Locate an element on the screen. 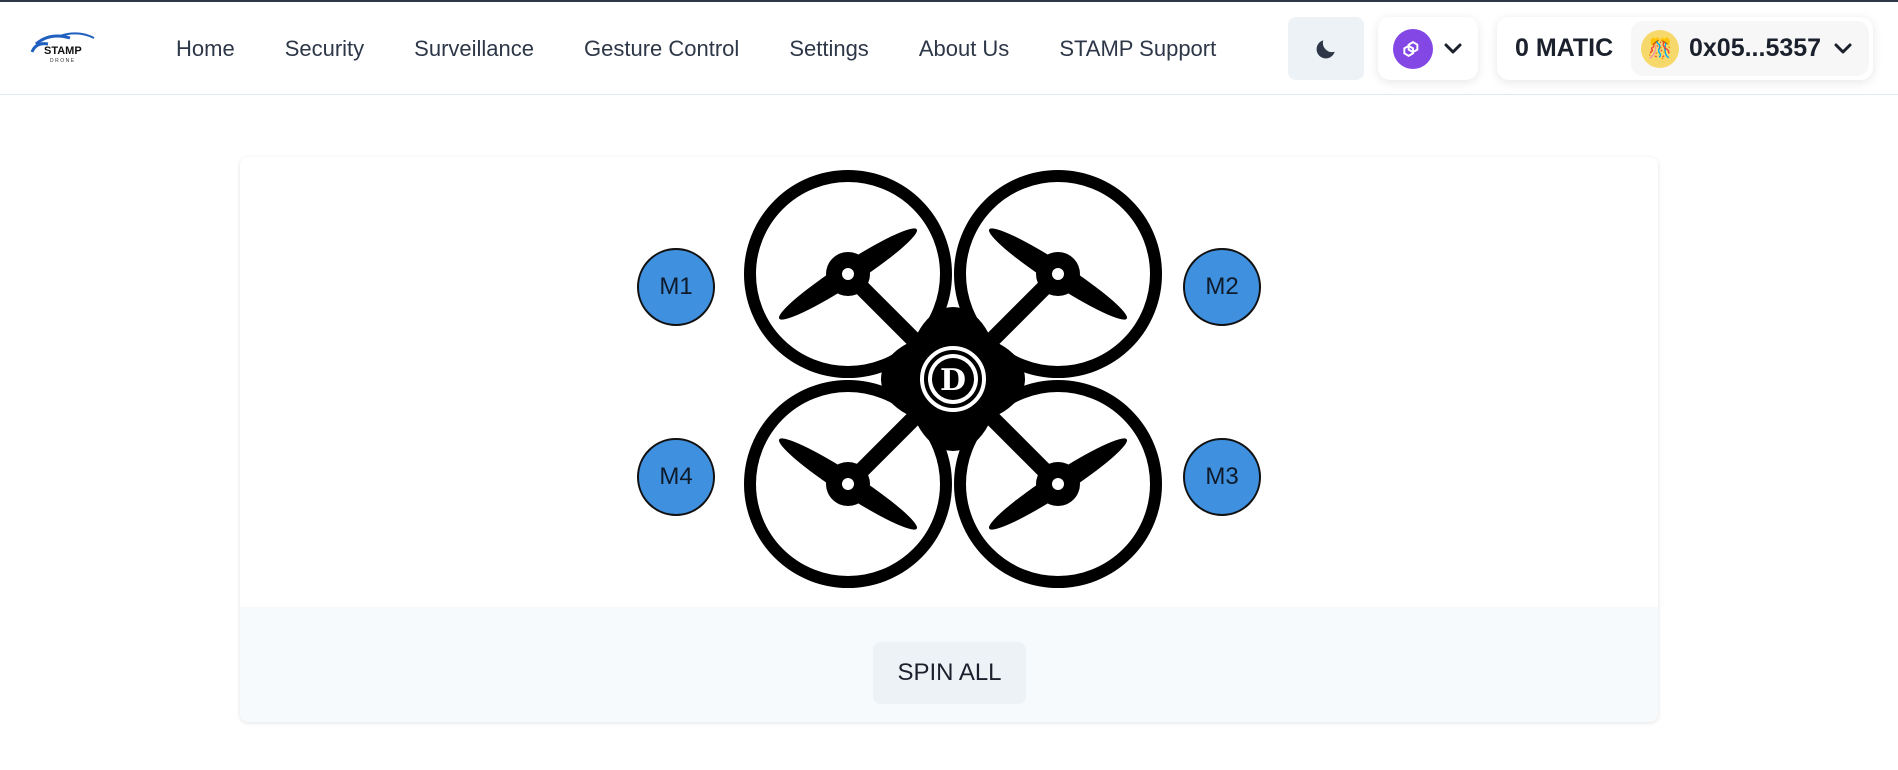  motor-m3-button: M3 is located at coordinates (1222, 477).